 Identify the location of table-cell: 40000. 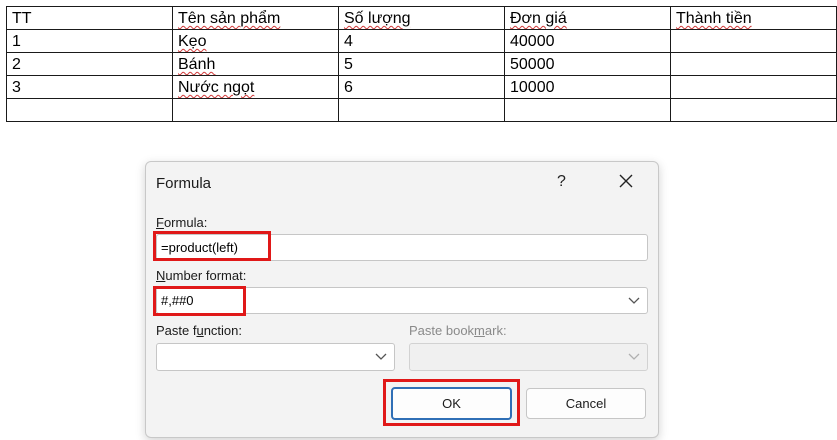
(587, 41).